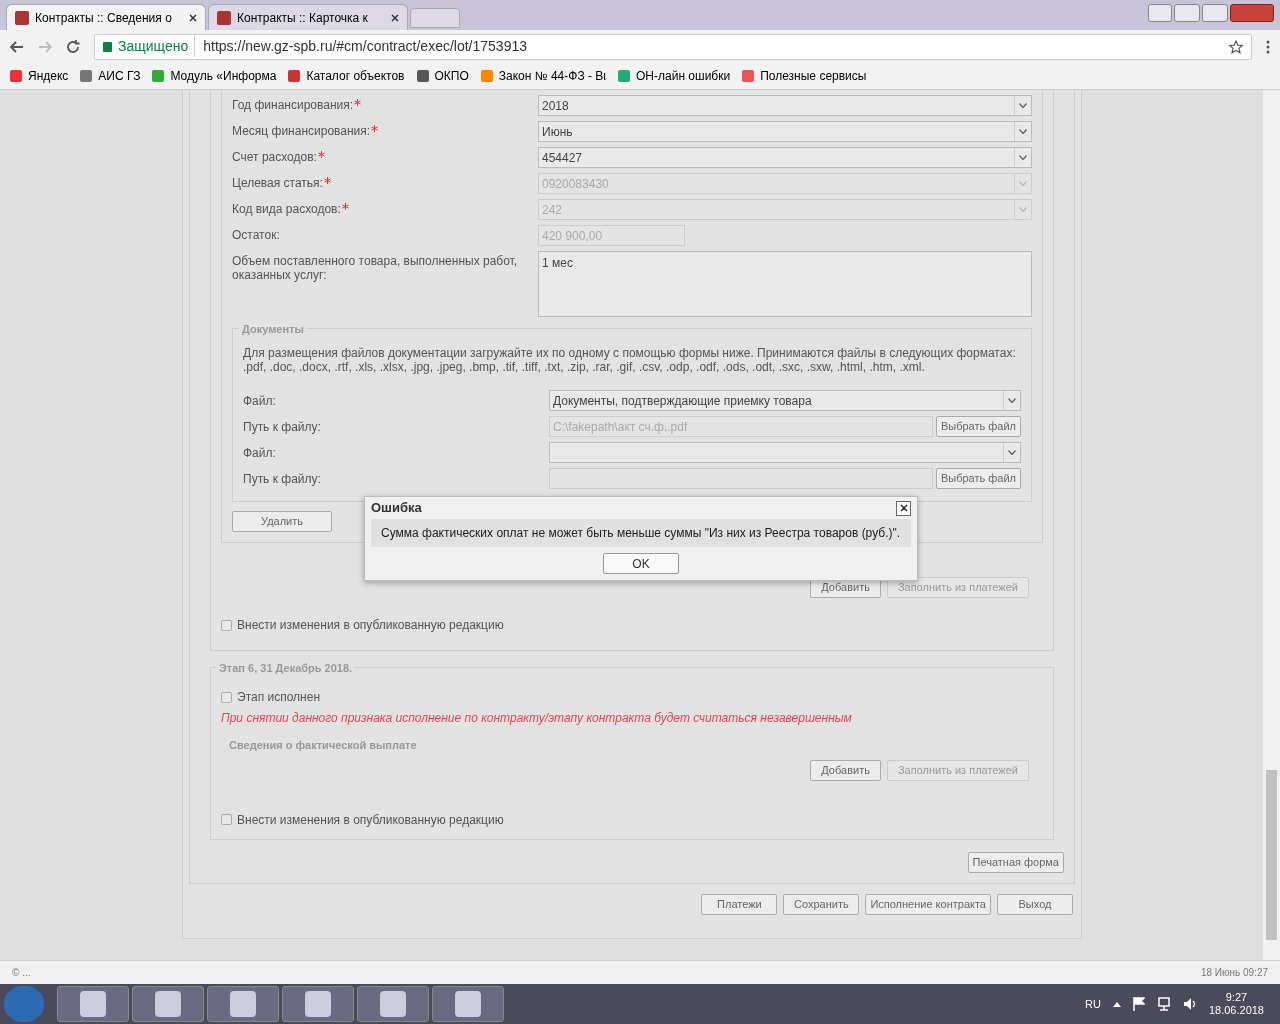 This screenshot has width=1280, height=1024. What do you see at coordinates (1160, 13) in the screenshot?
I see `profile-button` at bounding box center [1160, 13].